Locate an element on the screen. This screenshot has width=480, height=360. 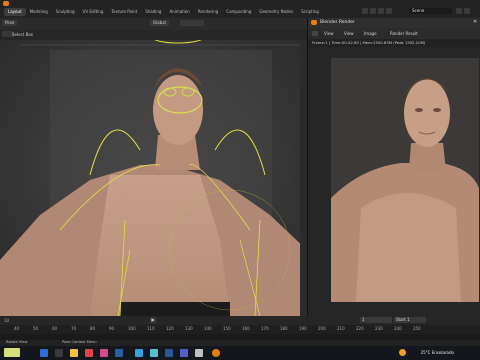
tab-scripting: Scripting is located at coordinates (310, 12).